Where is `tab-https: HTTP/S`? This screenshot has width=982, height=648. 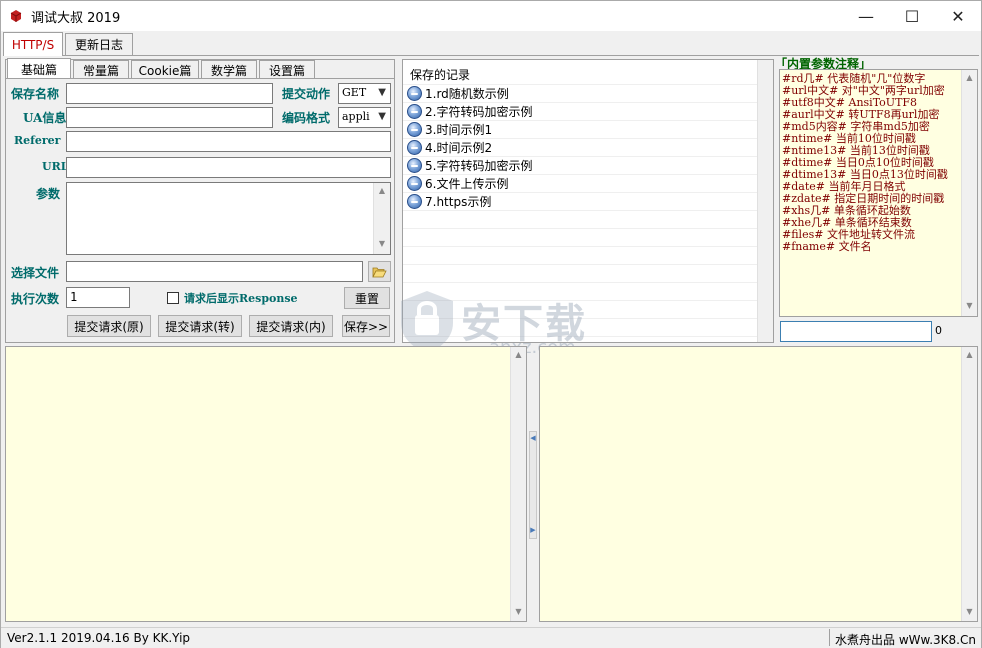
tab-https: HTTP/S is located at coordinates (33, 44).